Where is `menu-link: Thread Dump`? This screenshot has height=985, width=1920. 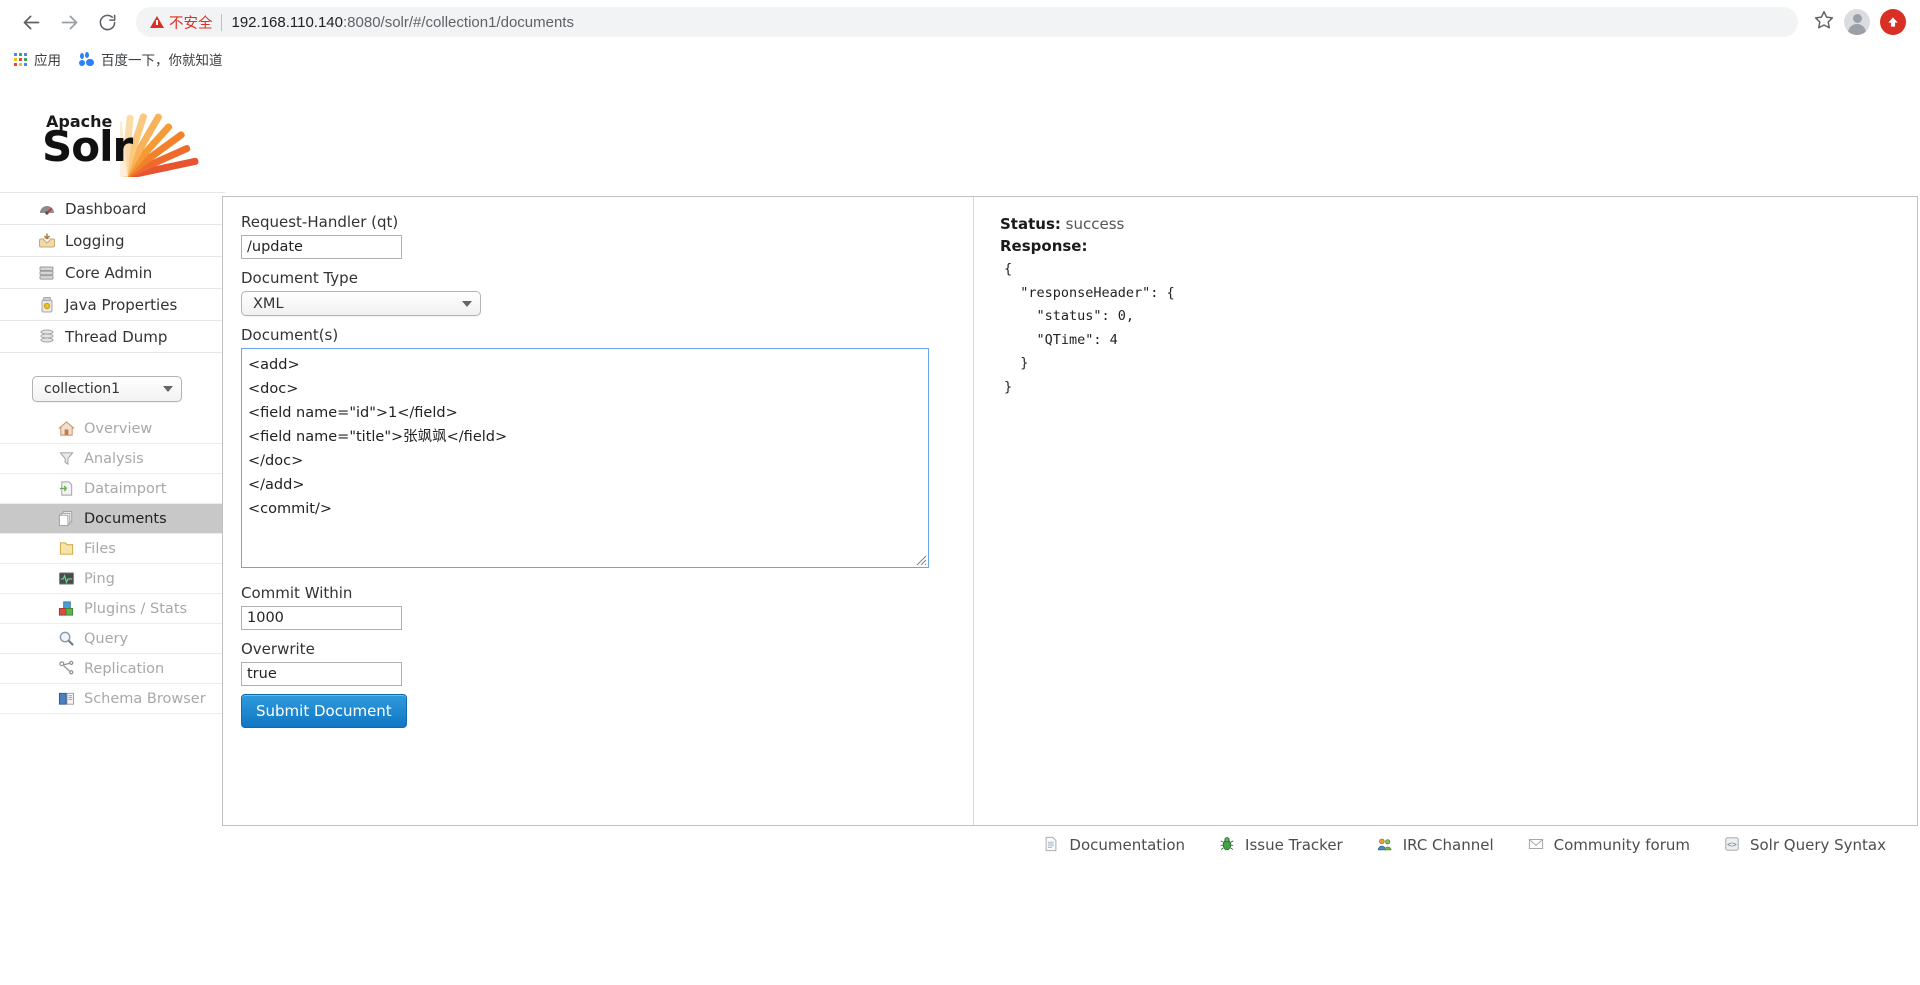 menu-link: Thread Dump is located at coordinates (112, 336).